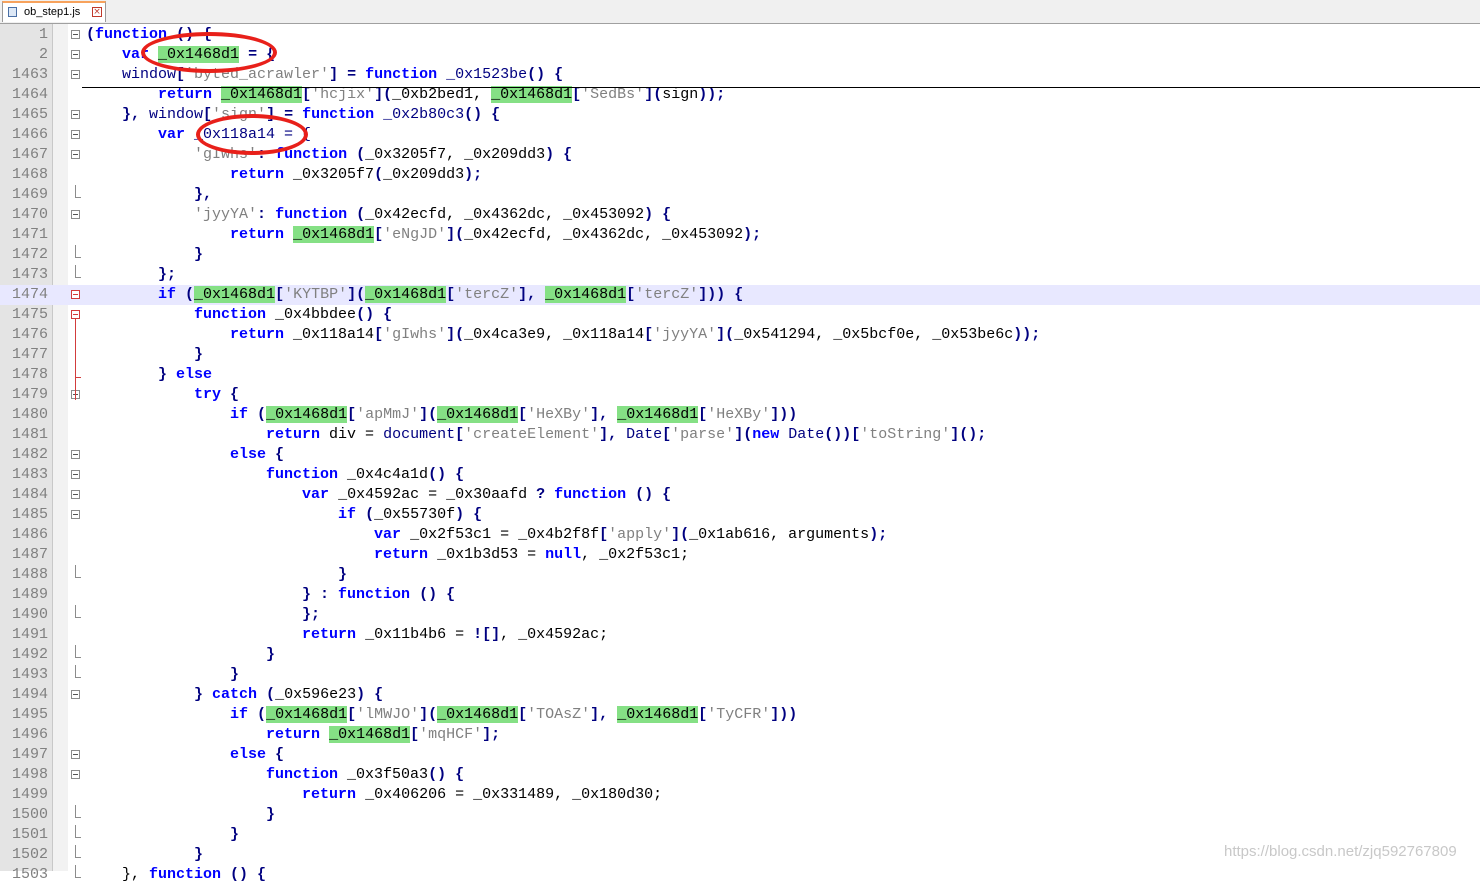 This screenshot has height=885, width=1480. I want to click on code-line: 1485 if (_0x55730f) {, so click(740, 515).